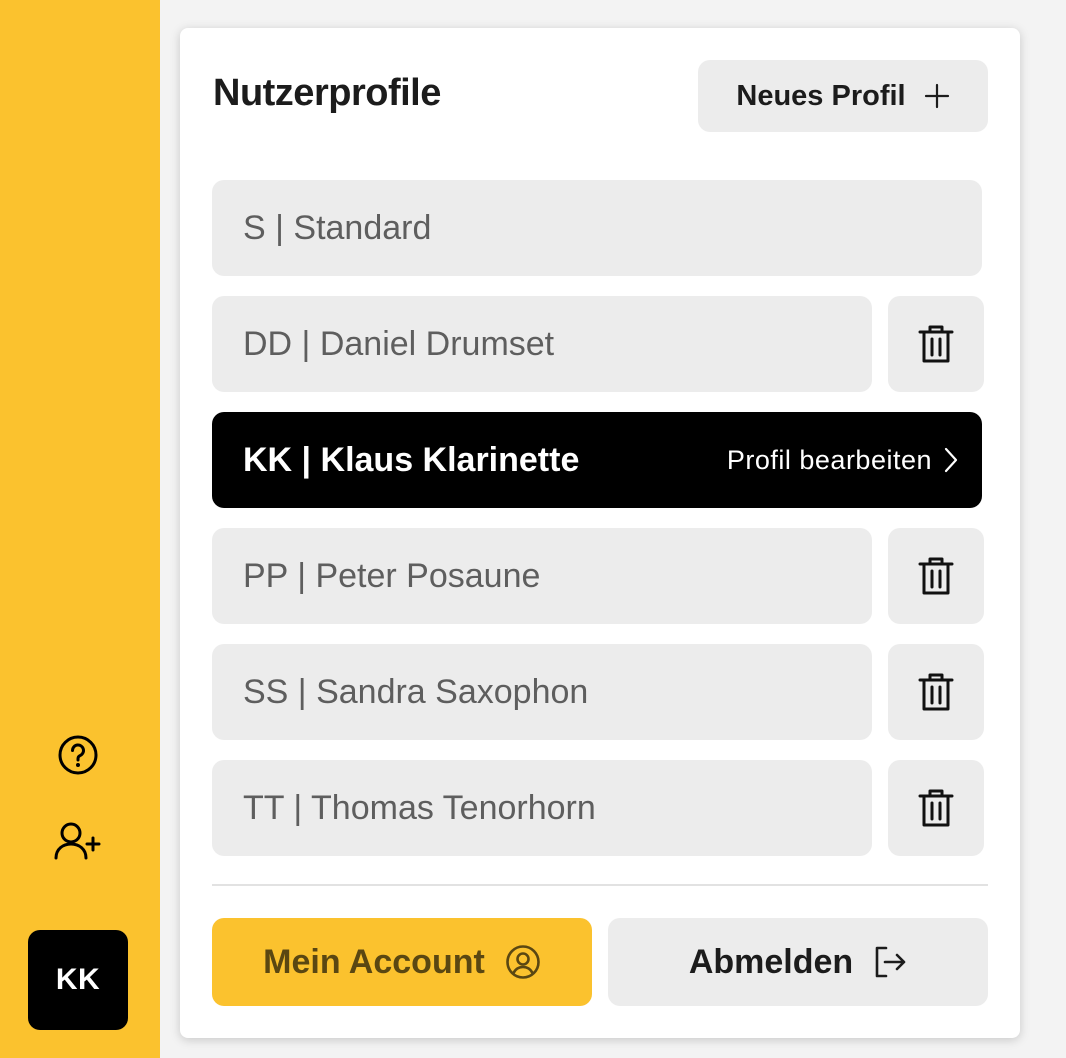  I want to click on profile-label: KK | Klaus Klarinette, so click(411, 459).